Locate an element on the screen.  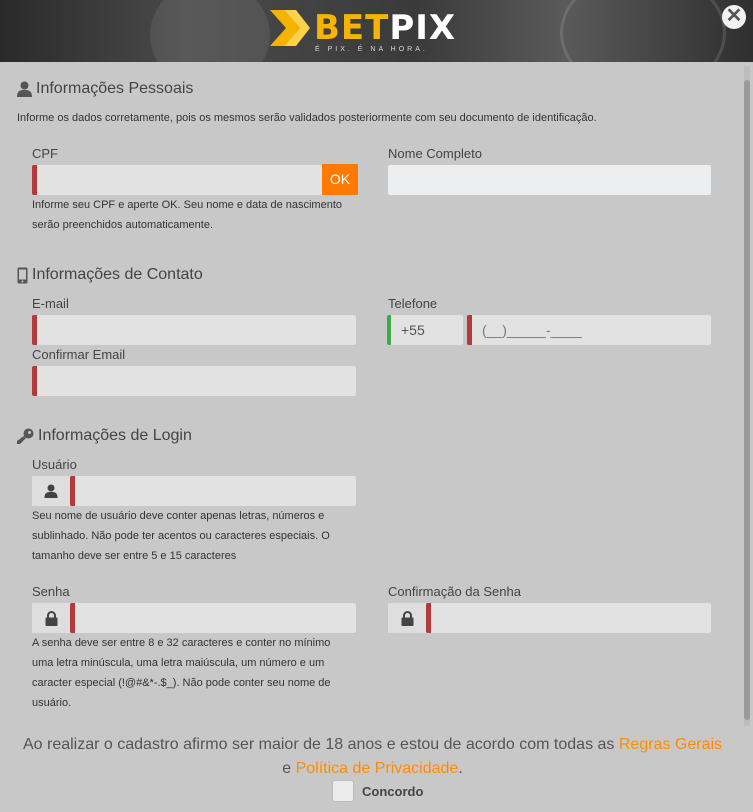
full-name-field is located at coordinates (549, 180).